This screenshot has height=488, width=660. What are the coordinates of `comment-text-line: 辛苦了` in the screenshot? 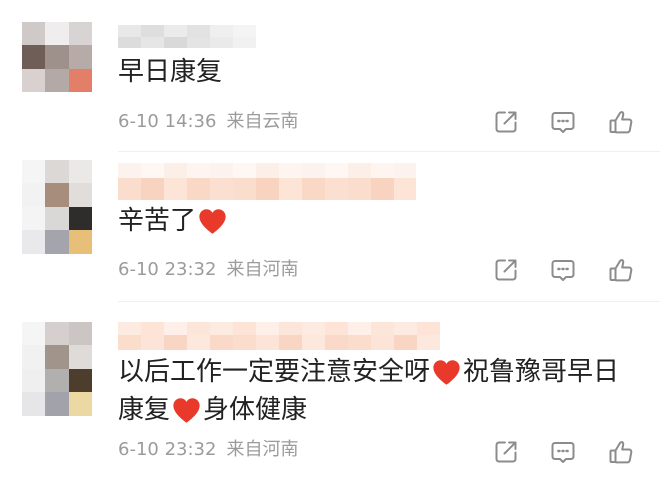 It's located at (173, 221).